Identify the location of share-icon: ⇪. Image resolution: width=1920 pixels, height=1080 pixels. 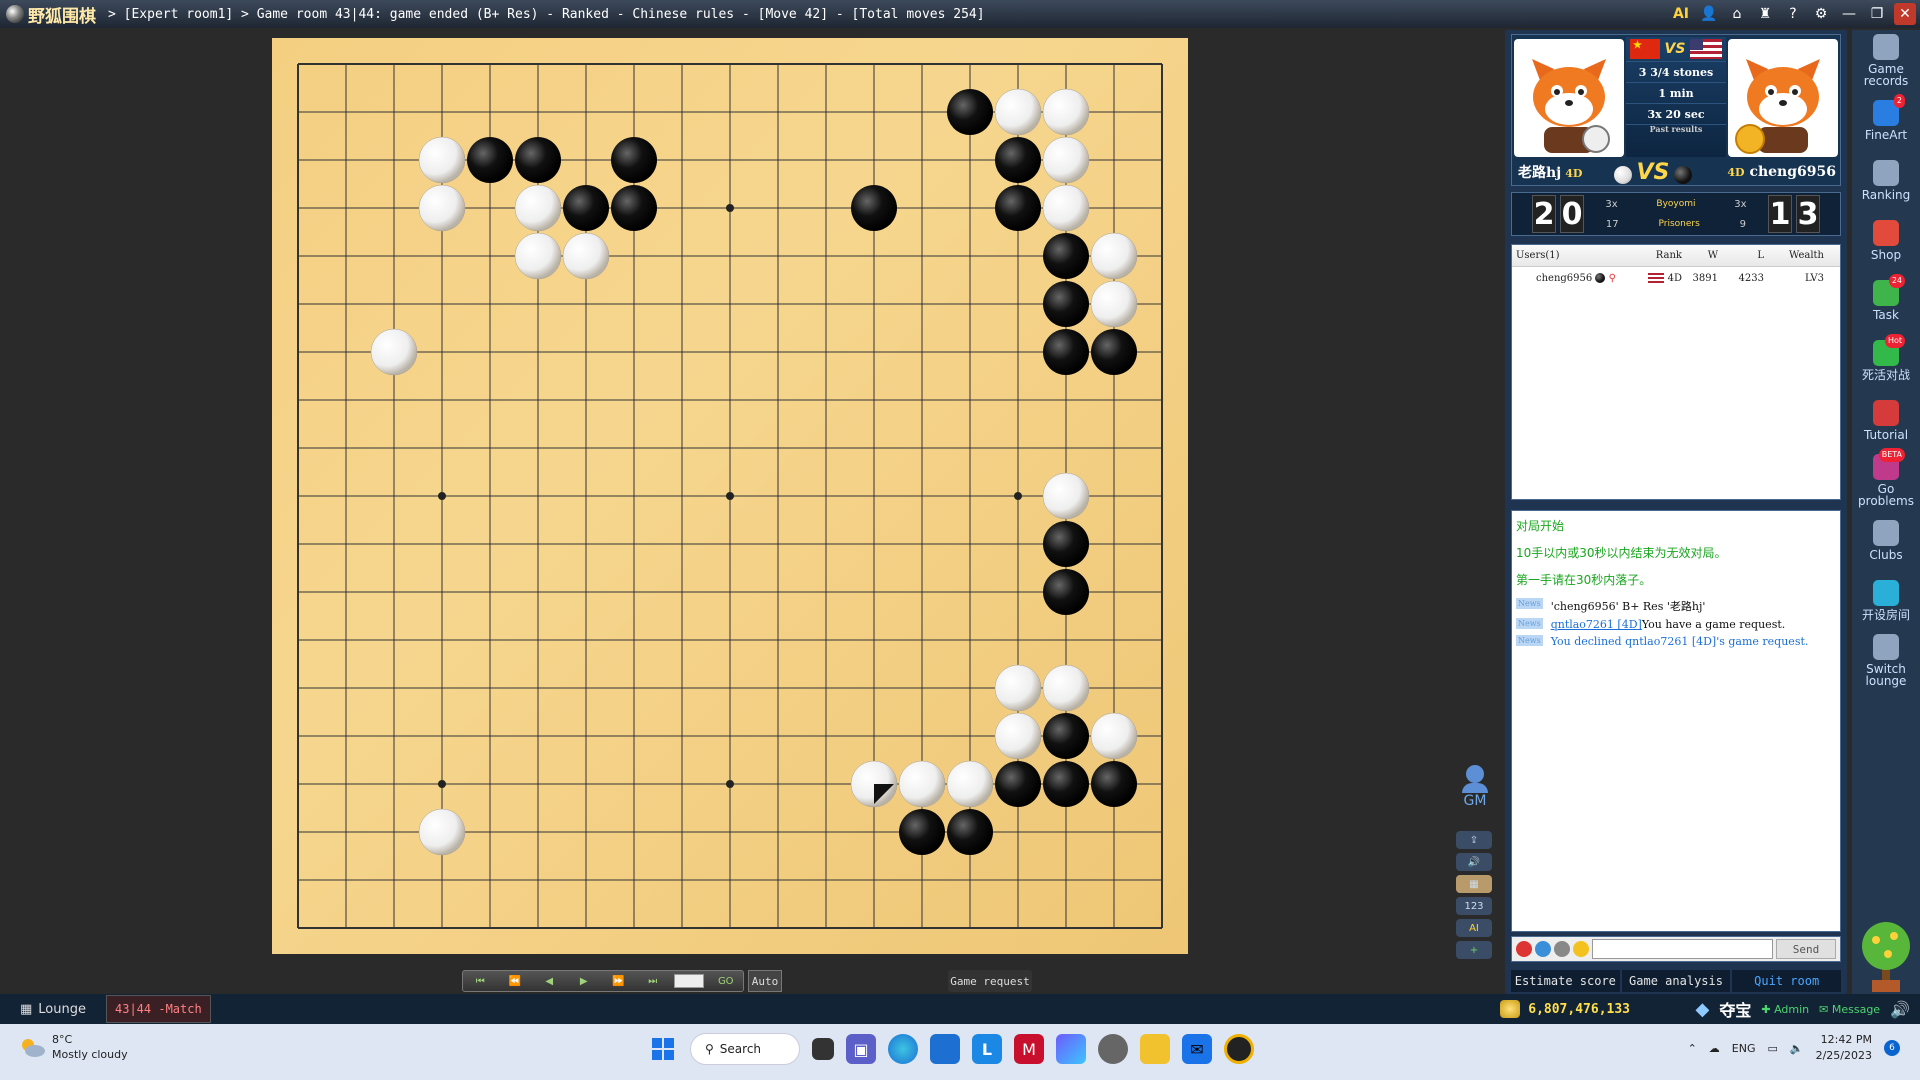
(1474, 840).